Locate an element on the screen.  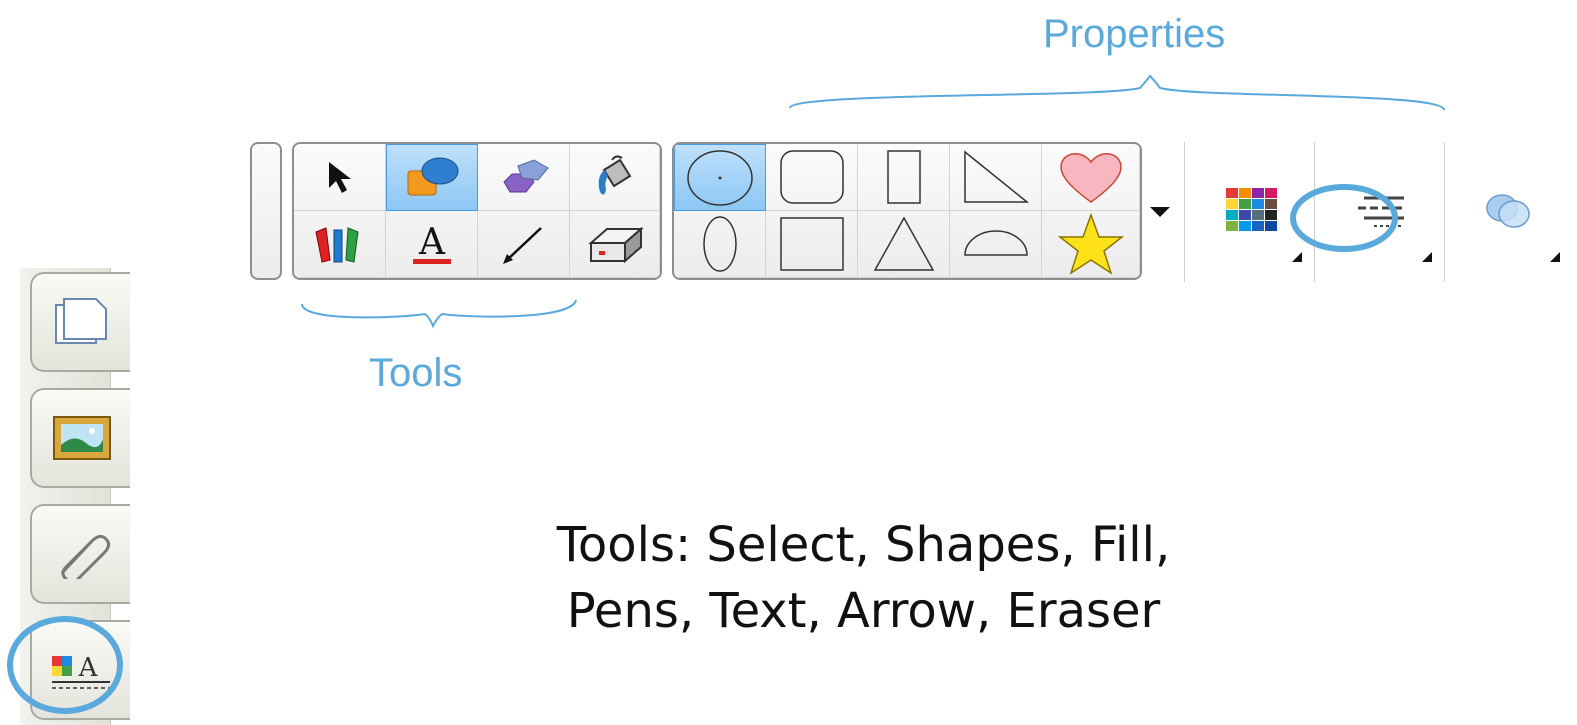
text-tool-button: A is located at coordinates (432, 244).